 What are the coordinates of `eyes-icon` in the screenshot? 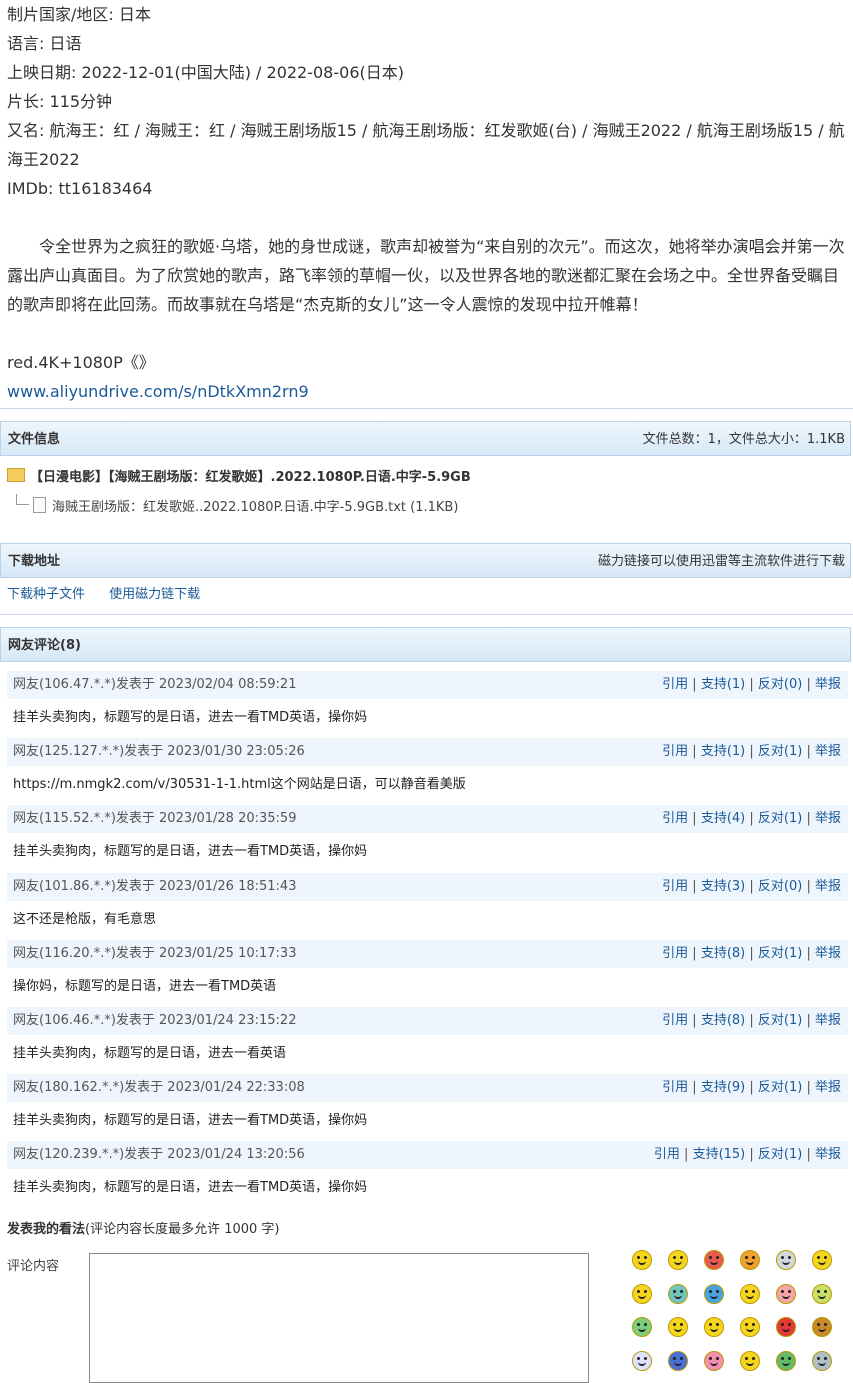 It's located at (786, 1260).